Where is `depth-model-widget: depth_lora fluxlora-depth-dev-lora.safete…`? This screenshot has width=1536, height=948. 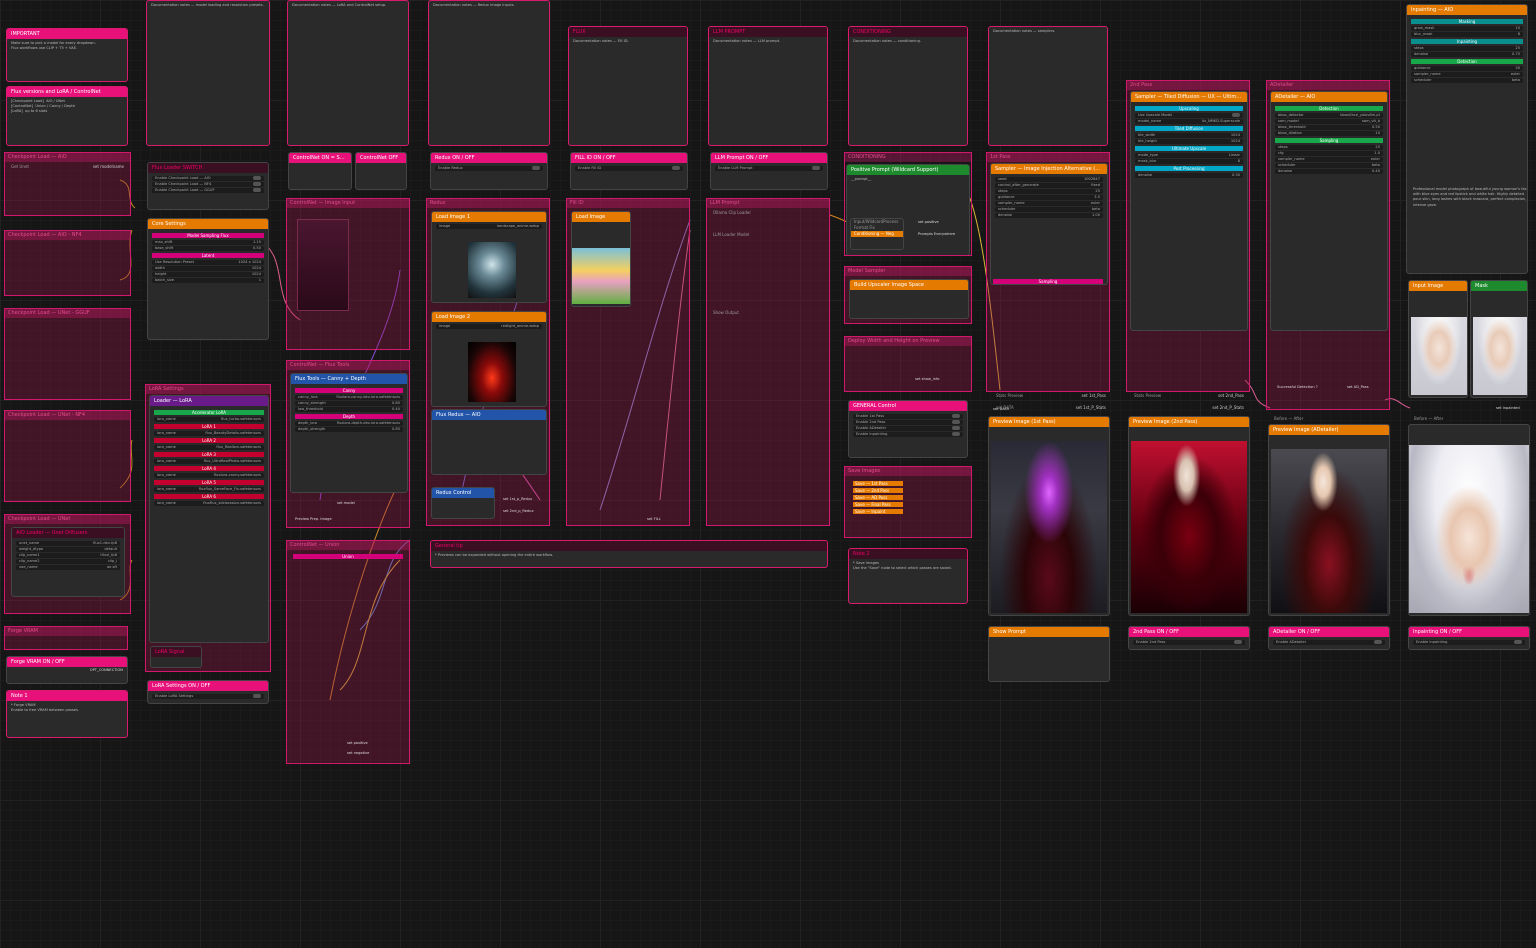 depth-model-widget: depth_lora fluxlora-depth-dev-lora.safete… is located at coordinates (349, 423).